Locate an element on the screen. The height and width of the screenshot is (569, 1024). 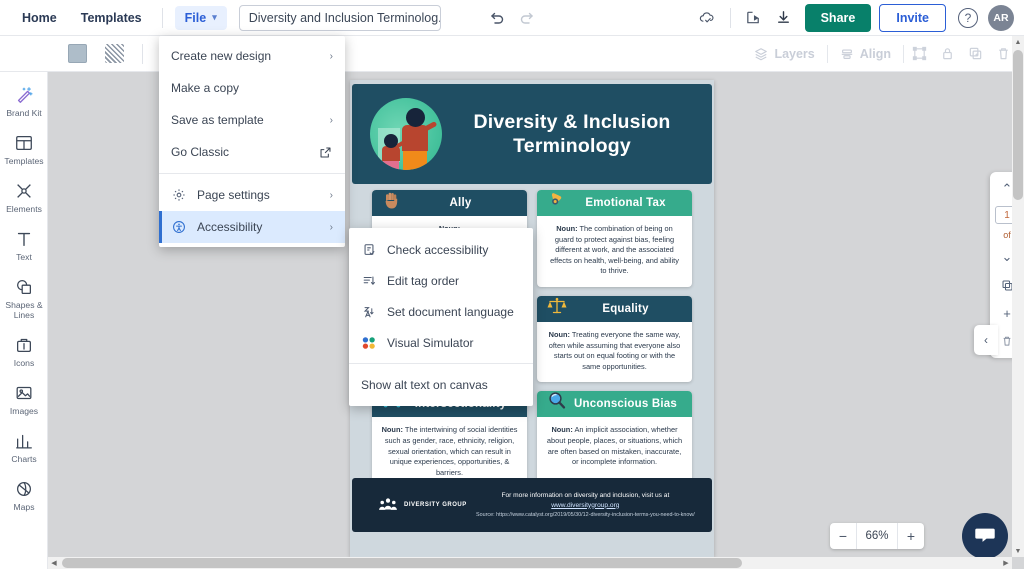
raised-hand-icon is located at coordinates (392, 202).